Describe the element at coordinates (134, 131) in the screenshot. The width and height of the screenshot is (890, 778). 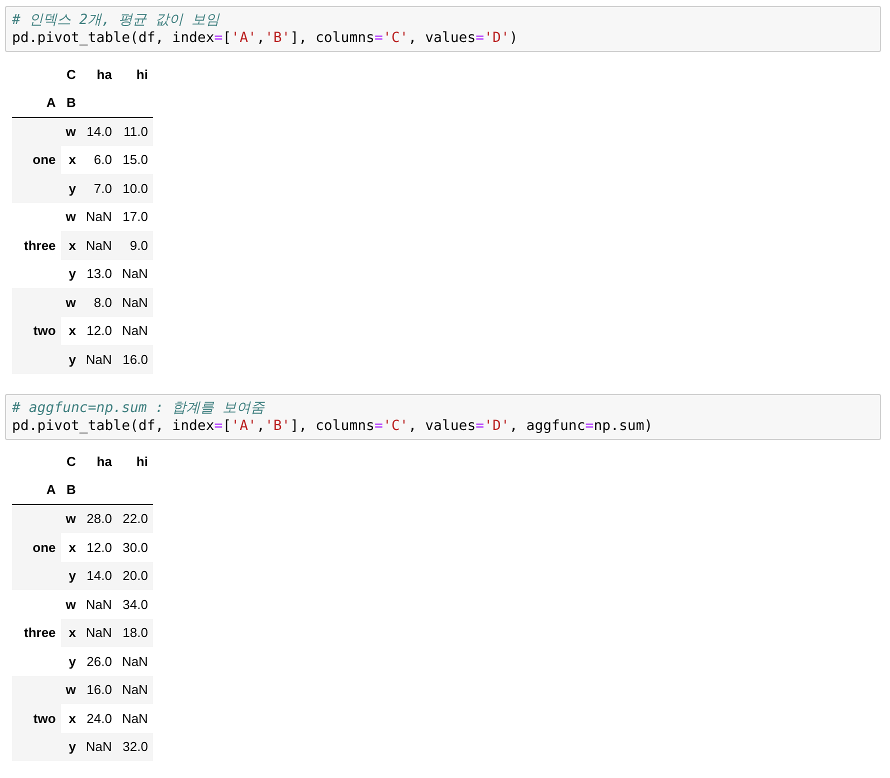
I see `table-cell: 11.0` at that location.